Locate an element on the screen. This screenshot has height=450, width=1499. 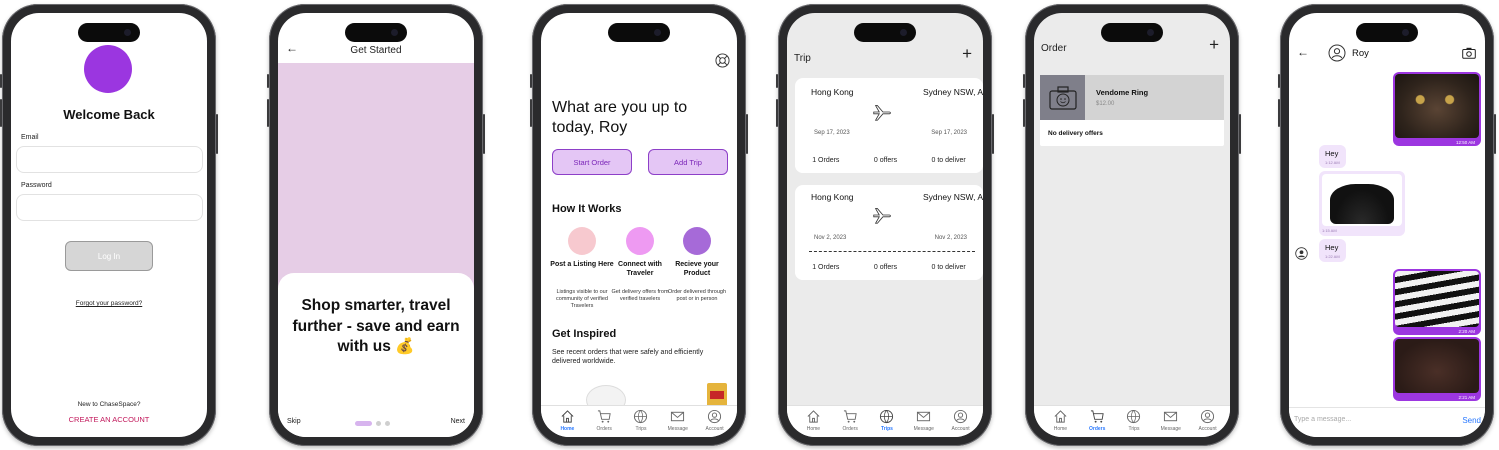
step-2-icon is located at coordinates (640, 241).